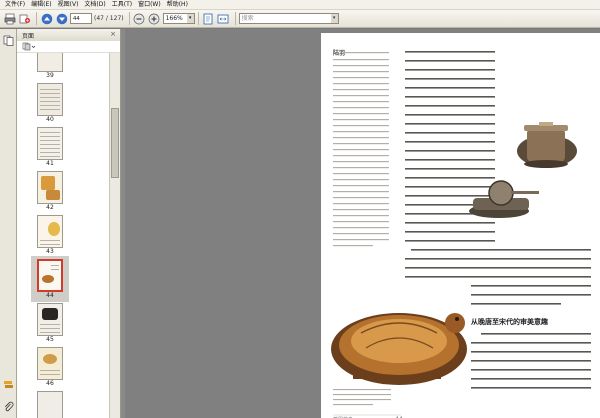 The image size is (600, 418). What do you see at coordinates (50, 251) in the screenshot?
I see `page-thumbnail-label: 43` at bounding box center [50, 251].